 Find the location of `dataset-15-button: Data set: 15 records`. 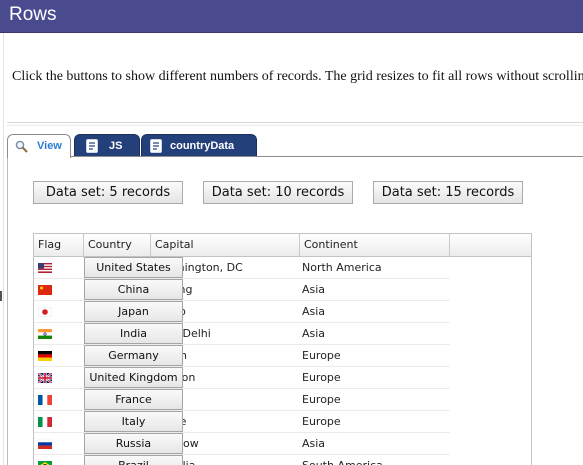

dataset-15-button: Data set: 15 records is located at coordinates (448, 192).